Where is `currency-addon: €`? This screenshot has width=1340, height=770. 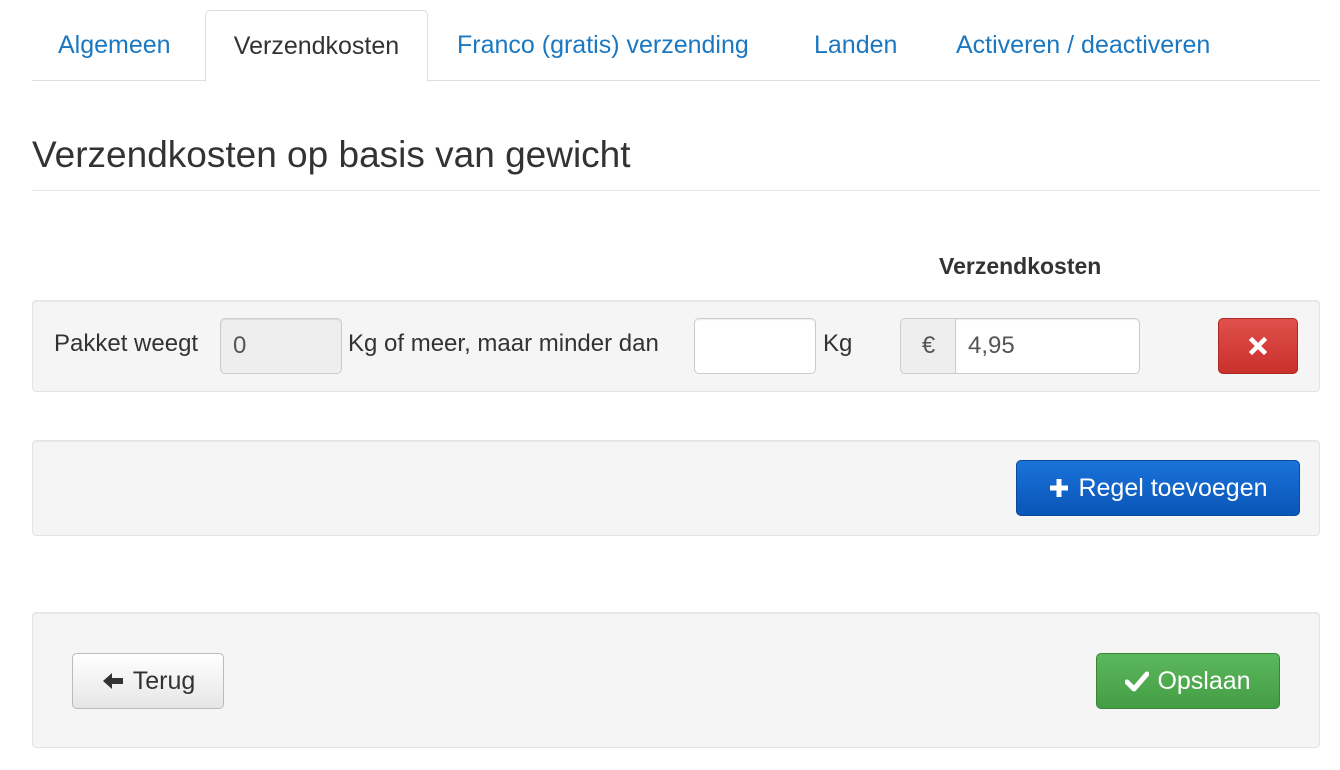
currency-addon: € is located at coordinates (928, 346).